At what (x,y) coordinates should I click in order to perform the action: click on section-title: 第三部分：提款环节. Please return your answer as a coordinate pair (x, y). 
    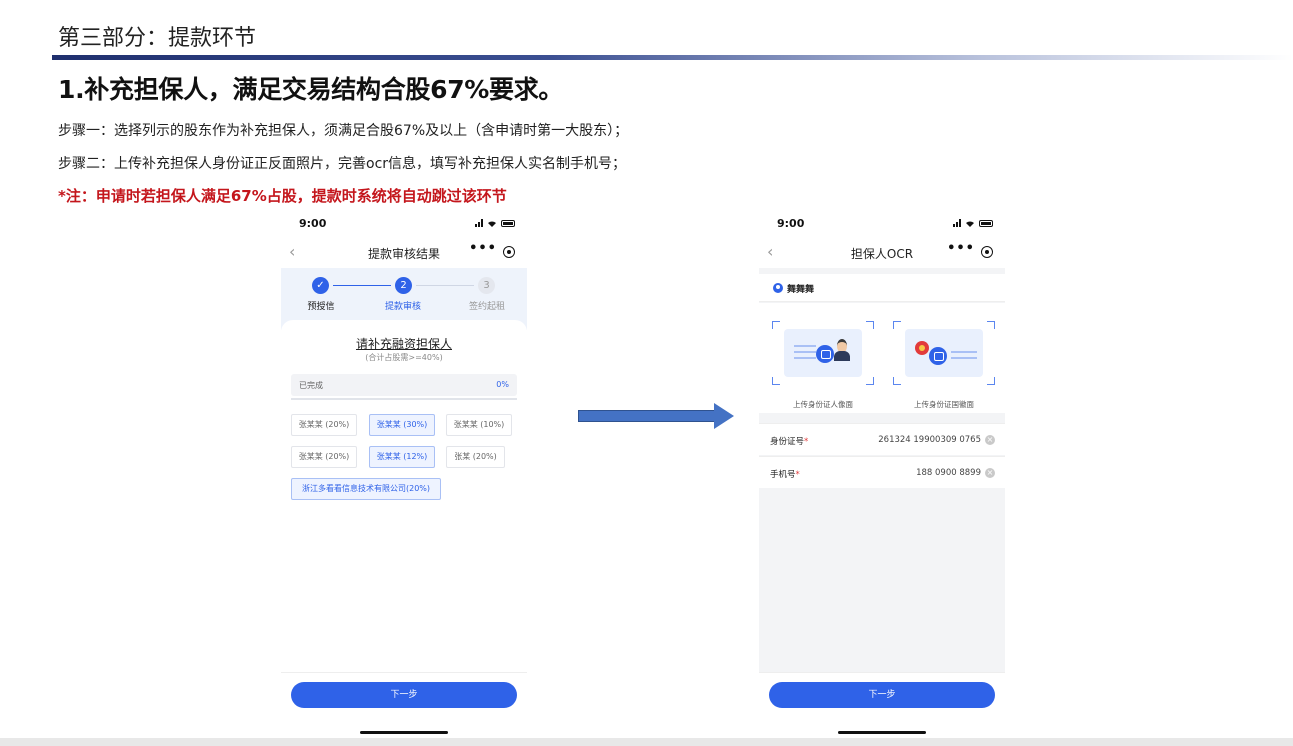
    Looking at the image, I should click on (157, 38).